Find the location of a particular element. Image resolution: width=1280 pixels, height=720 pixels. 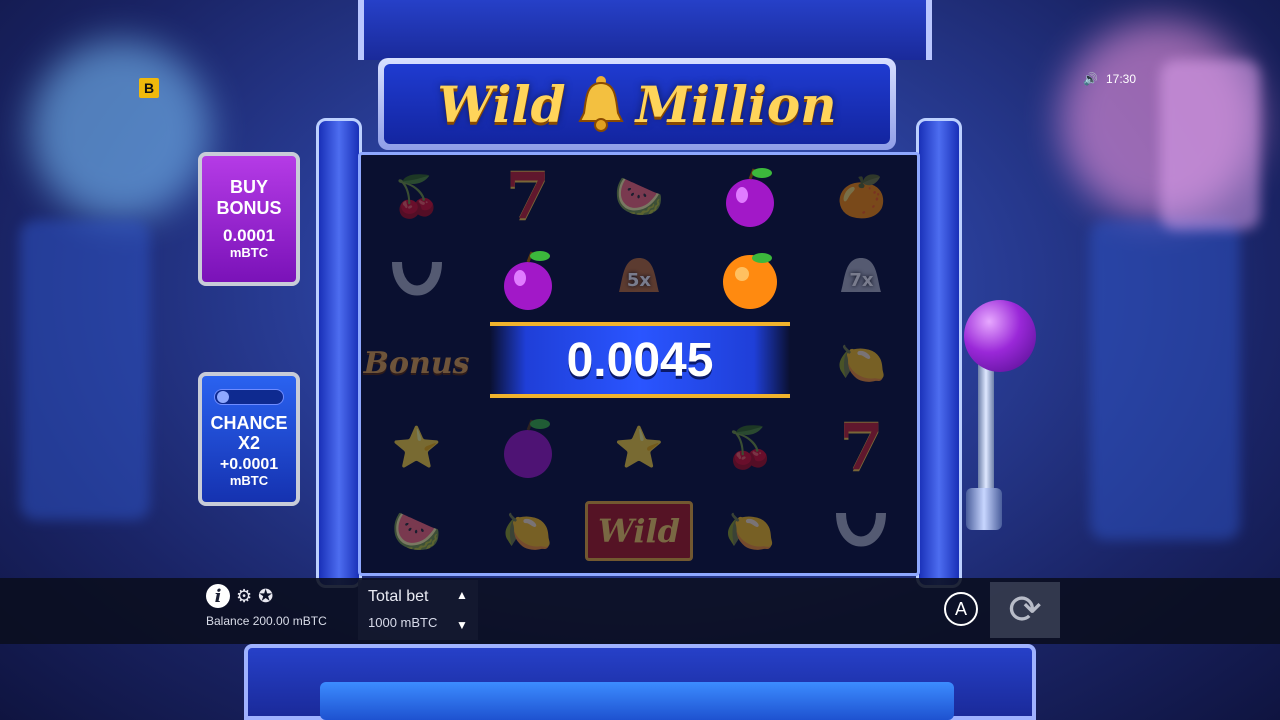

symbol-orange: 🍊 is located at coordinates (861, 197).